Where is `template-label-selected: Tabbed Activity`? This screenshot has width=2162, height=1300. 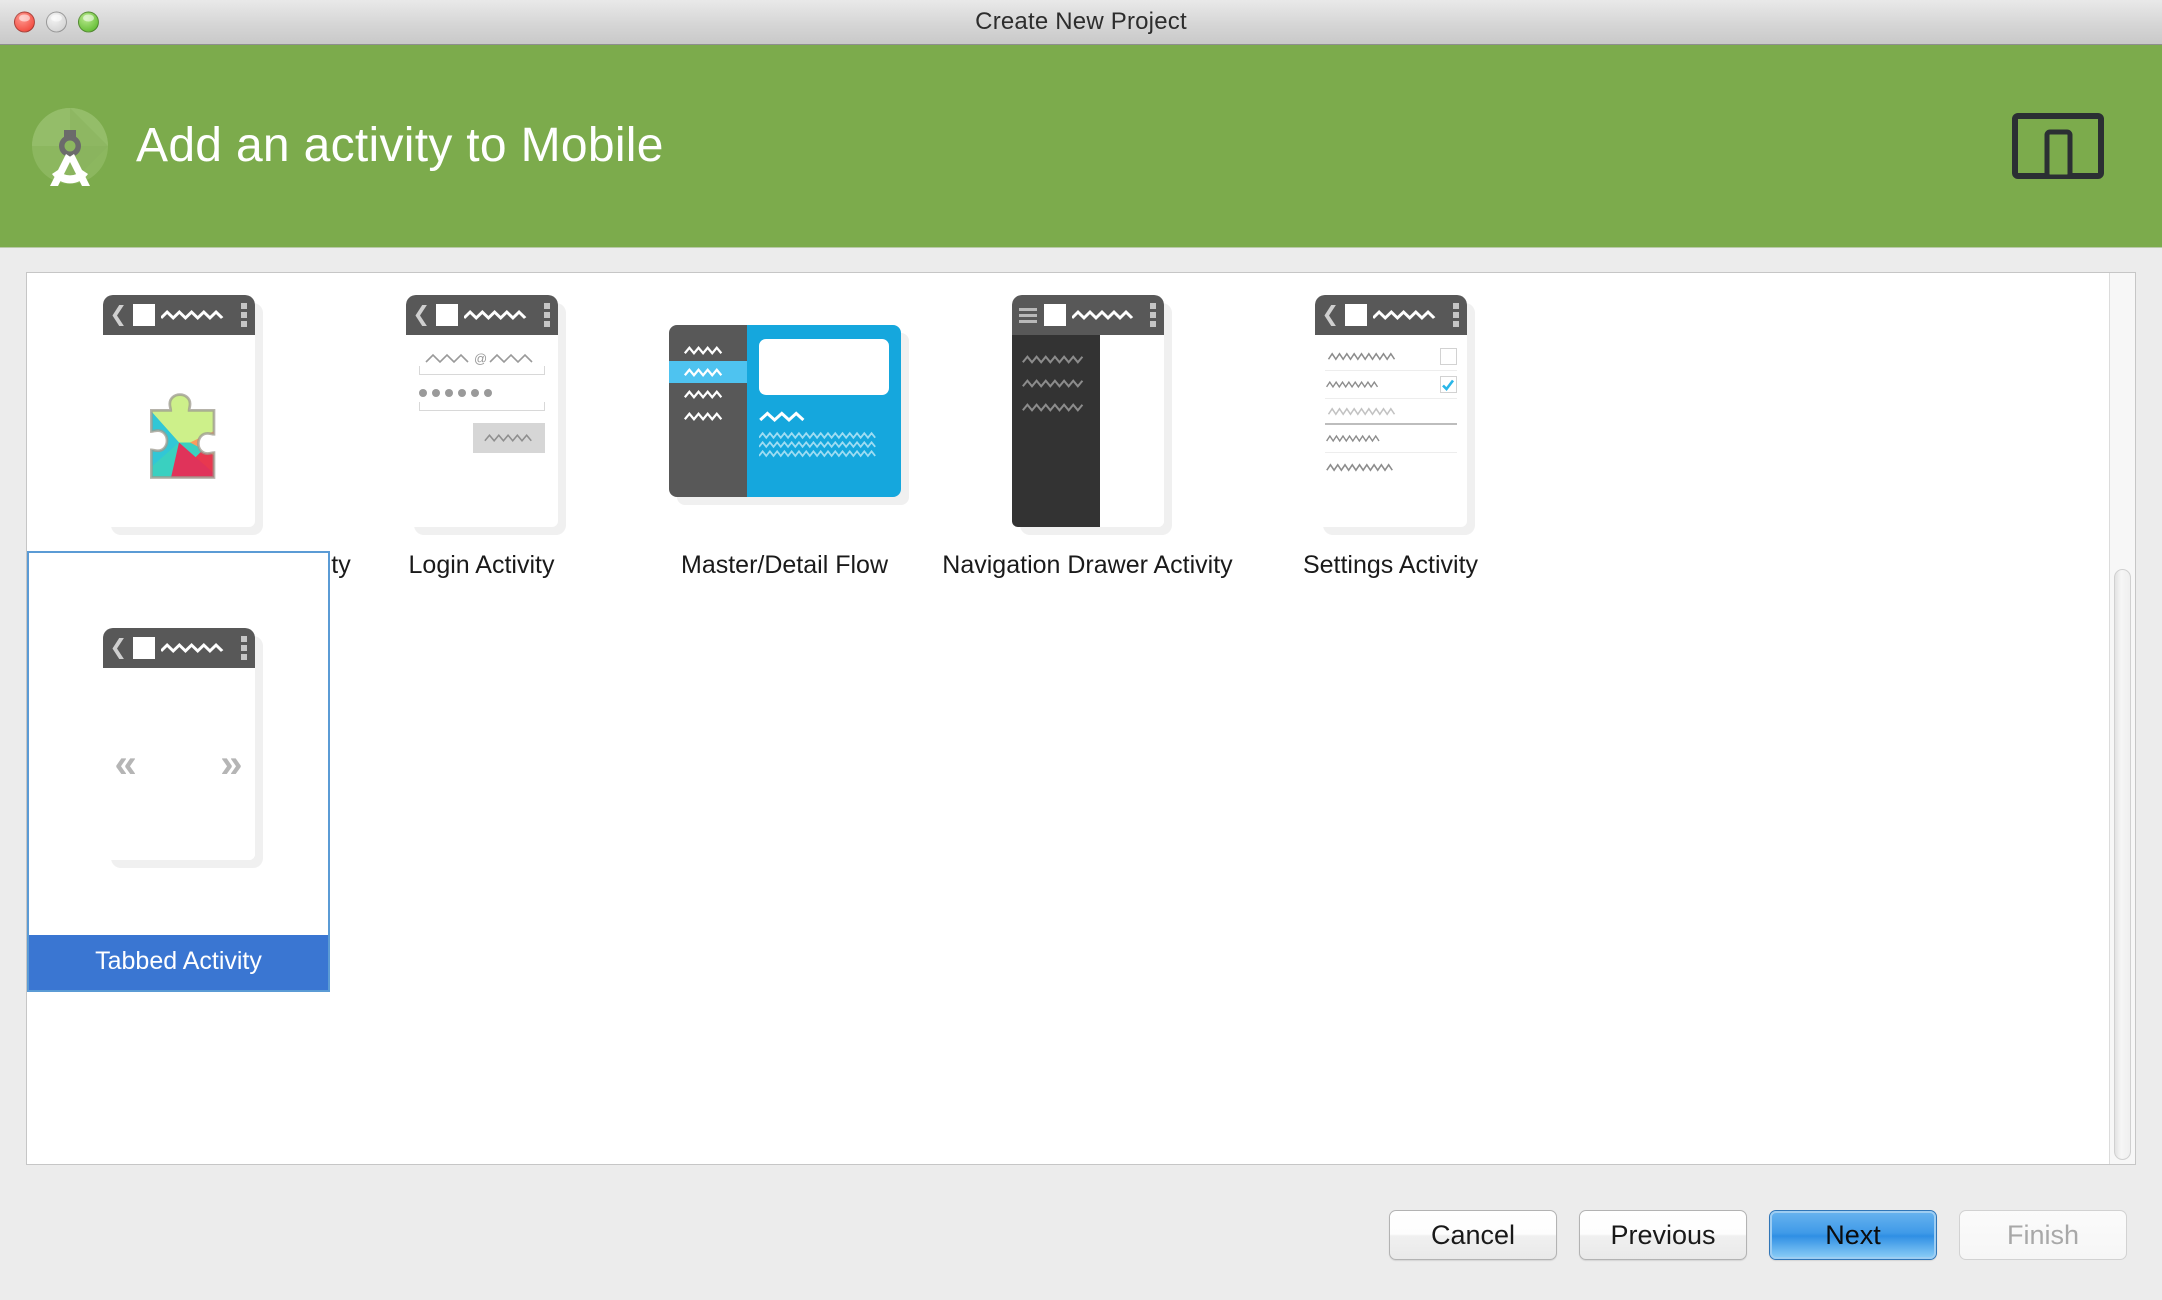 template-label-selected: Tabbed Activity is located at coordinates (178, 962).